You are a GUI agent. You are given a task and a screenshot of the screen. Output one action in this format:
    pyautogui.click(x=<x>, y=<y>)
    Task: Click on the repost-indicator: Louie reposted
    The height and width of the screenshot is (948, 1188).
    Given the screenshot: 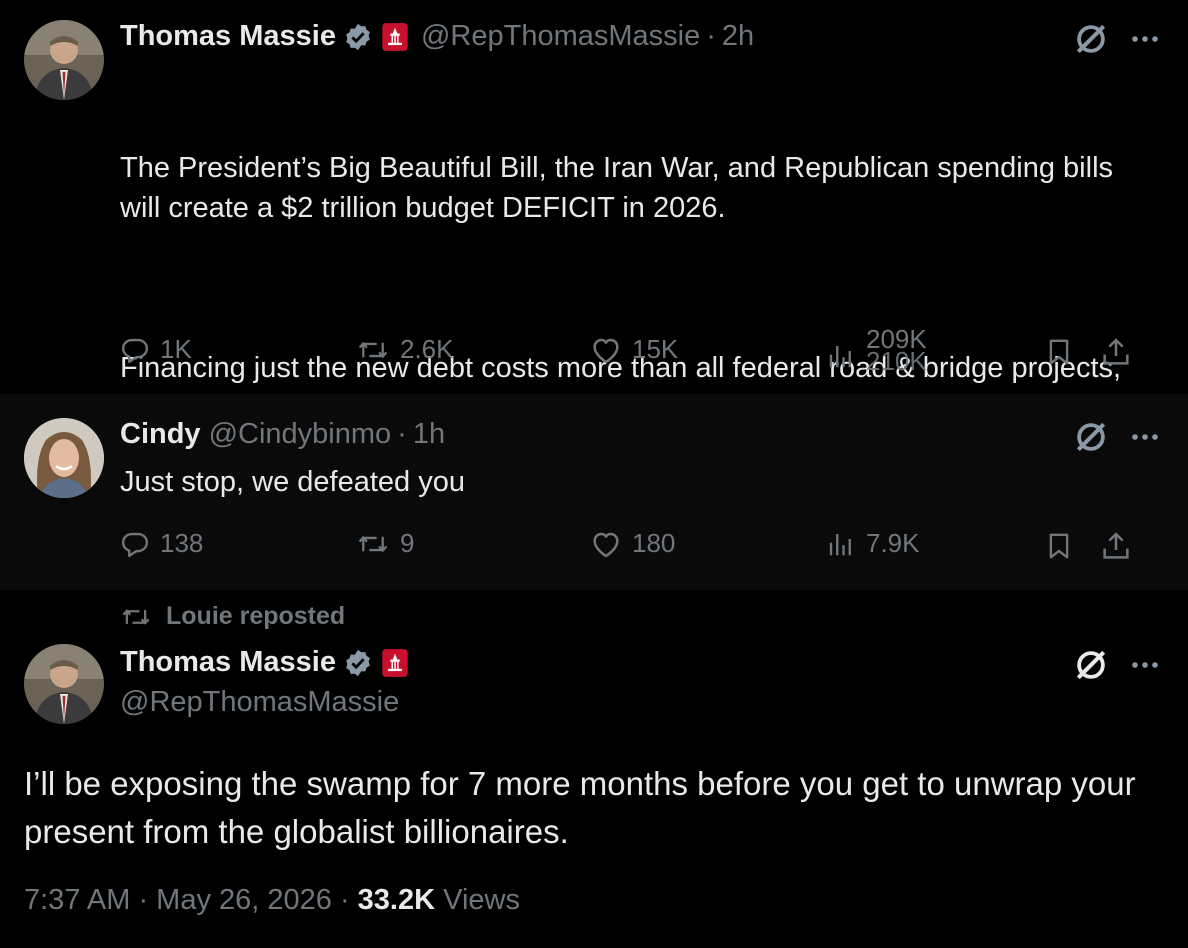 What is the action you would take?
    pyautogui.click(x=232, y=616)
    